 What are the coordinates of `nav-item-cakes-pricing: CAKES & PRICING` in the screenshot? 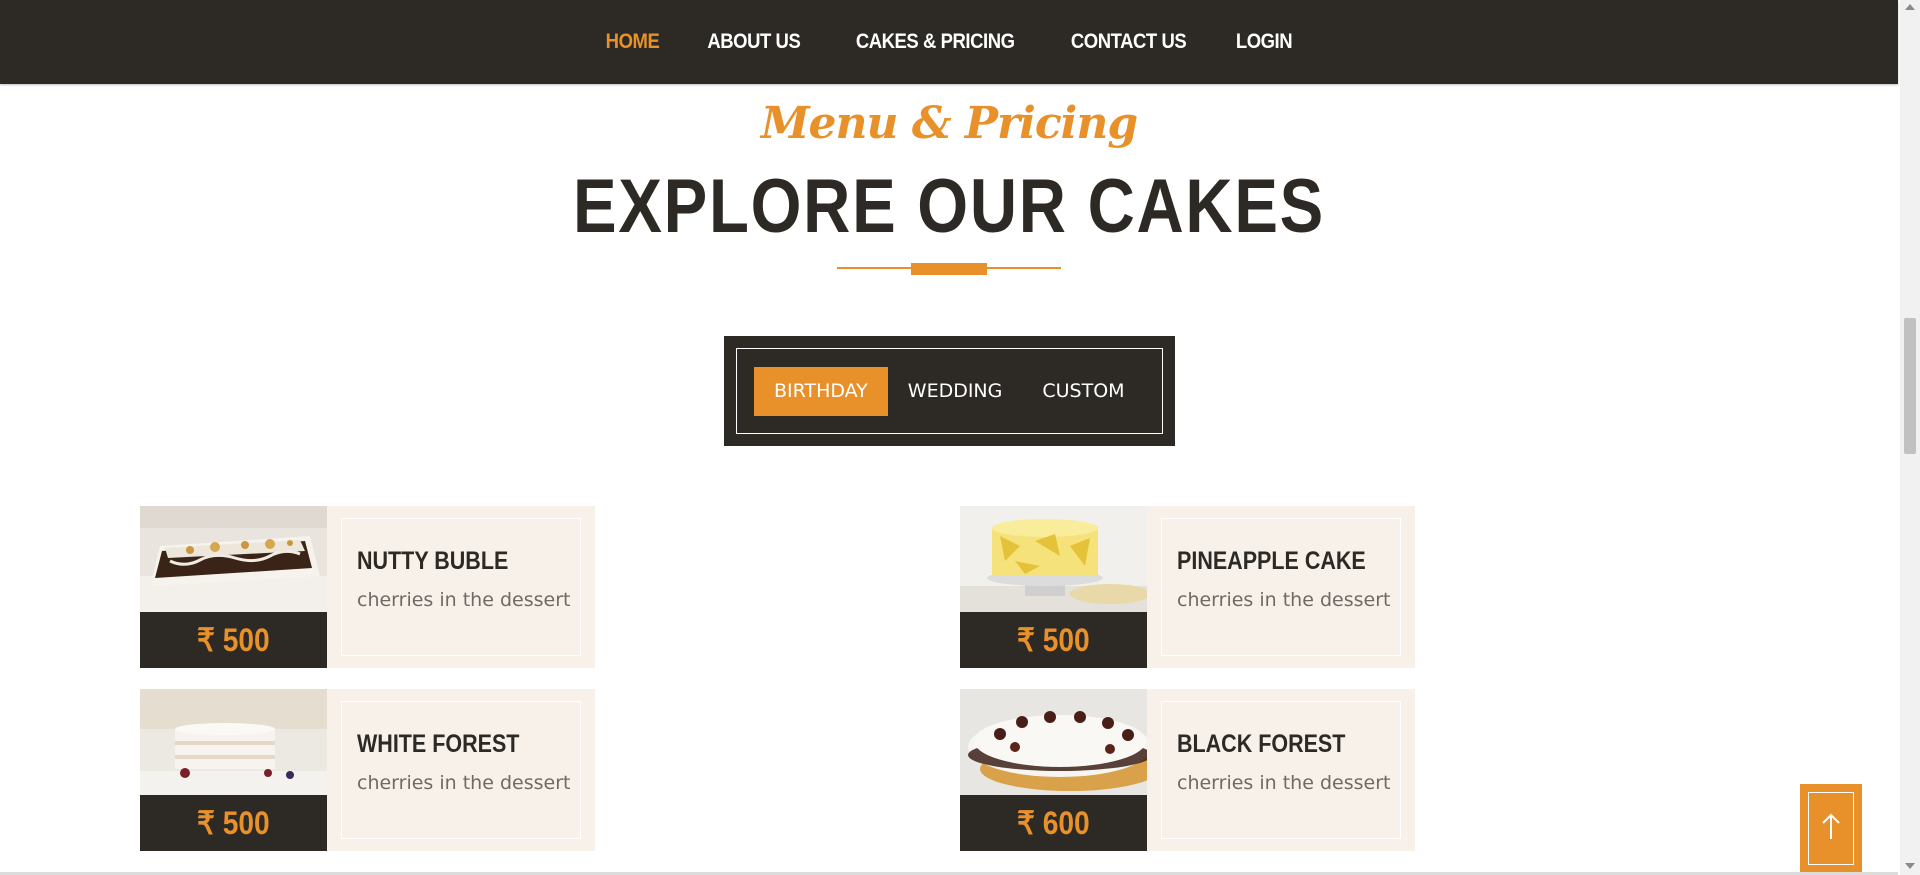 It's located at (934, 42).